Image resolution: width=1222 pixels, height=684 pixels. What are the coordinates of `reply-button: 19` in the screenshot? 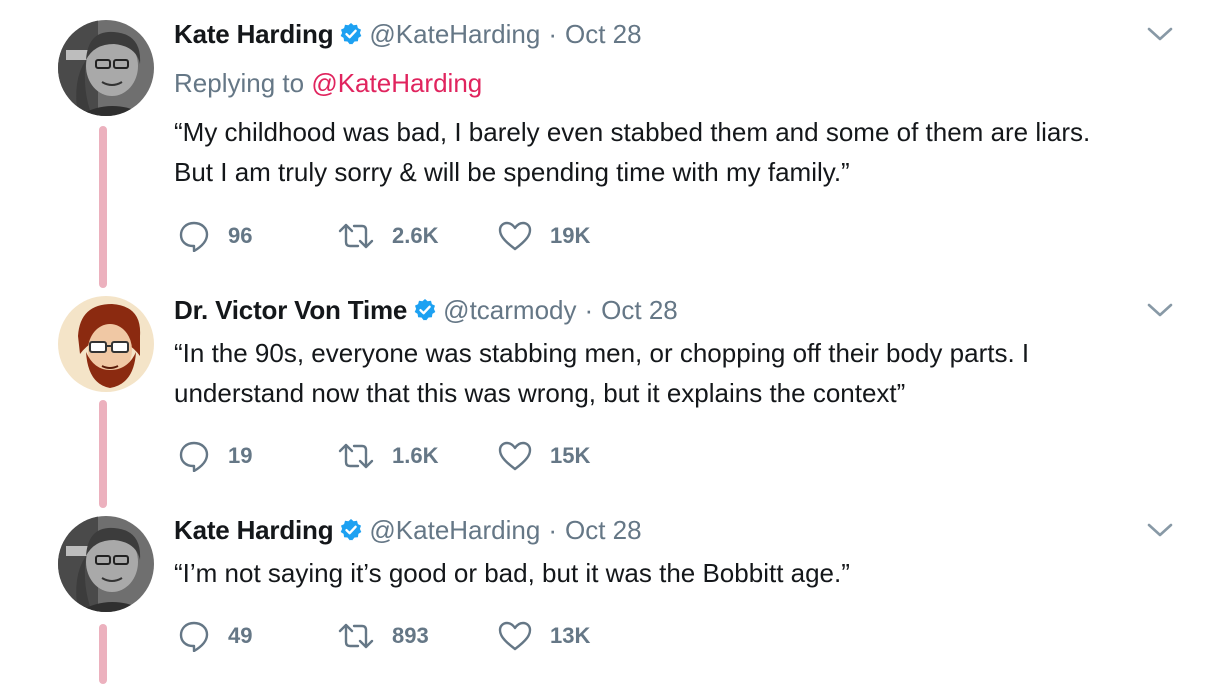 It's located at (215, 456).